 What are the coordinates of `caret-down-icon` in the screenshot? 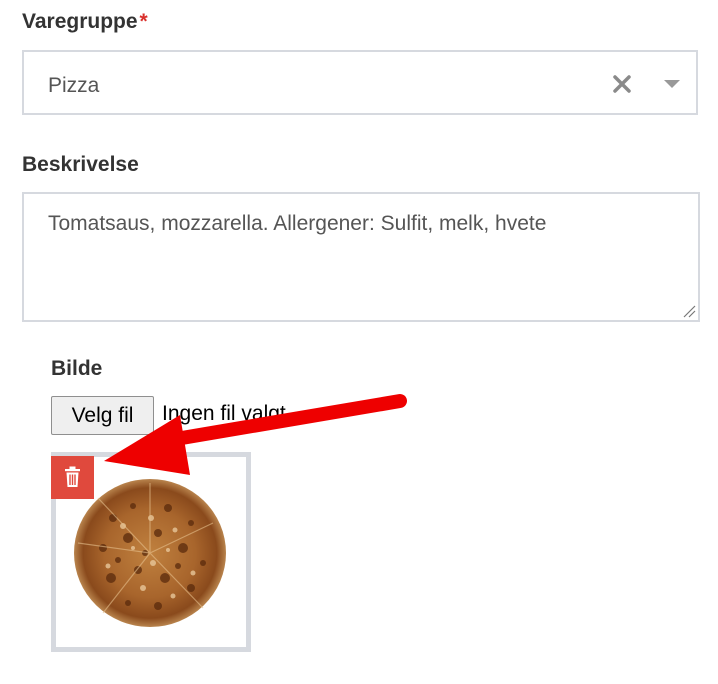 It's located at (672, 84).